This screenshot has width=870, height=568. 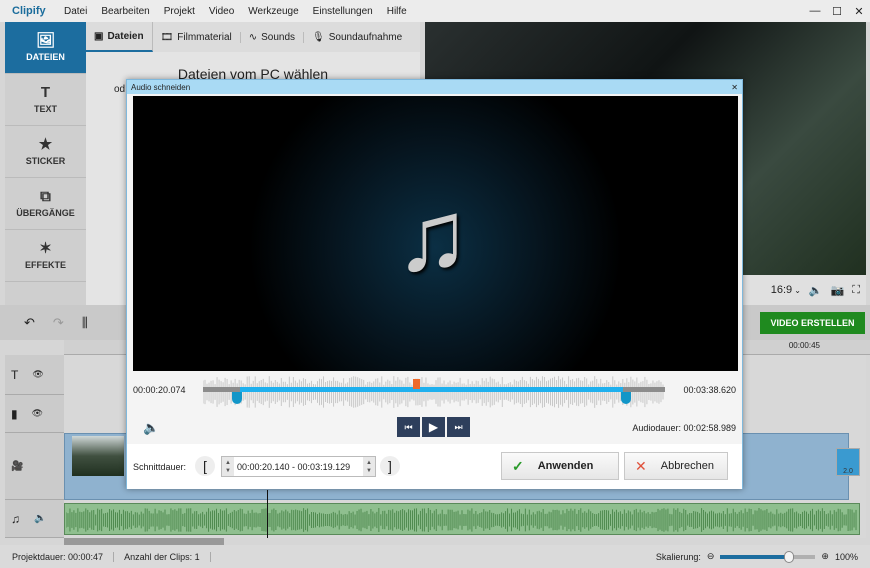 I want to click on sidebar-item-uebergaenge: ⧉ ÜBERGÄNGE, so click(x=45, y=204).